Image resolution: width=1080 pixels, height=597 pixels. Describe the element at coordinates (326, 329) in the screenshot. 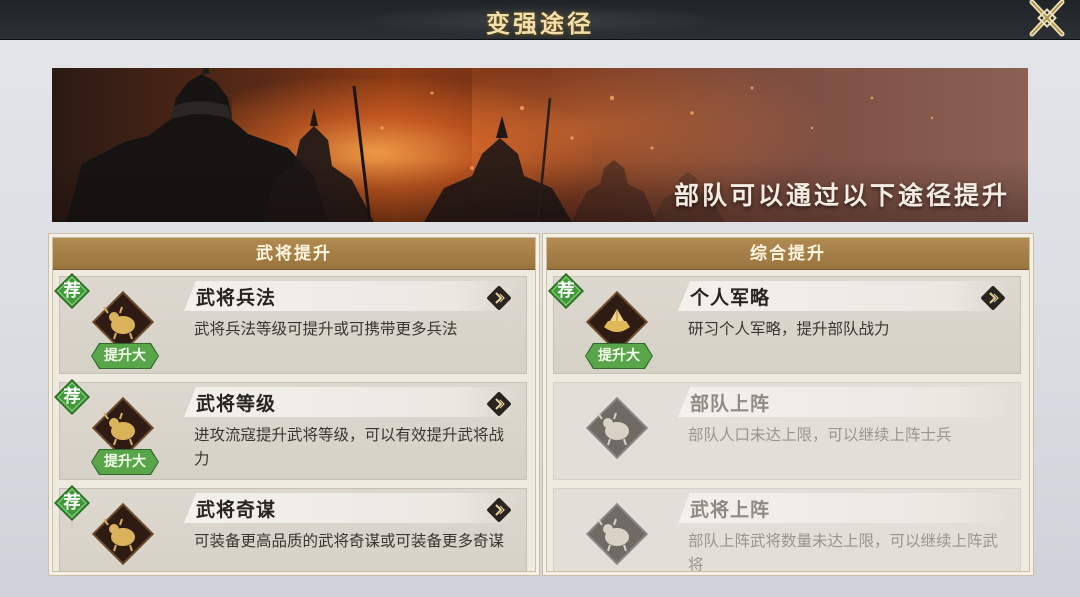

I see `card-description: 武将兵法等级可提升或可携带更多兵法` at that location.